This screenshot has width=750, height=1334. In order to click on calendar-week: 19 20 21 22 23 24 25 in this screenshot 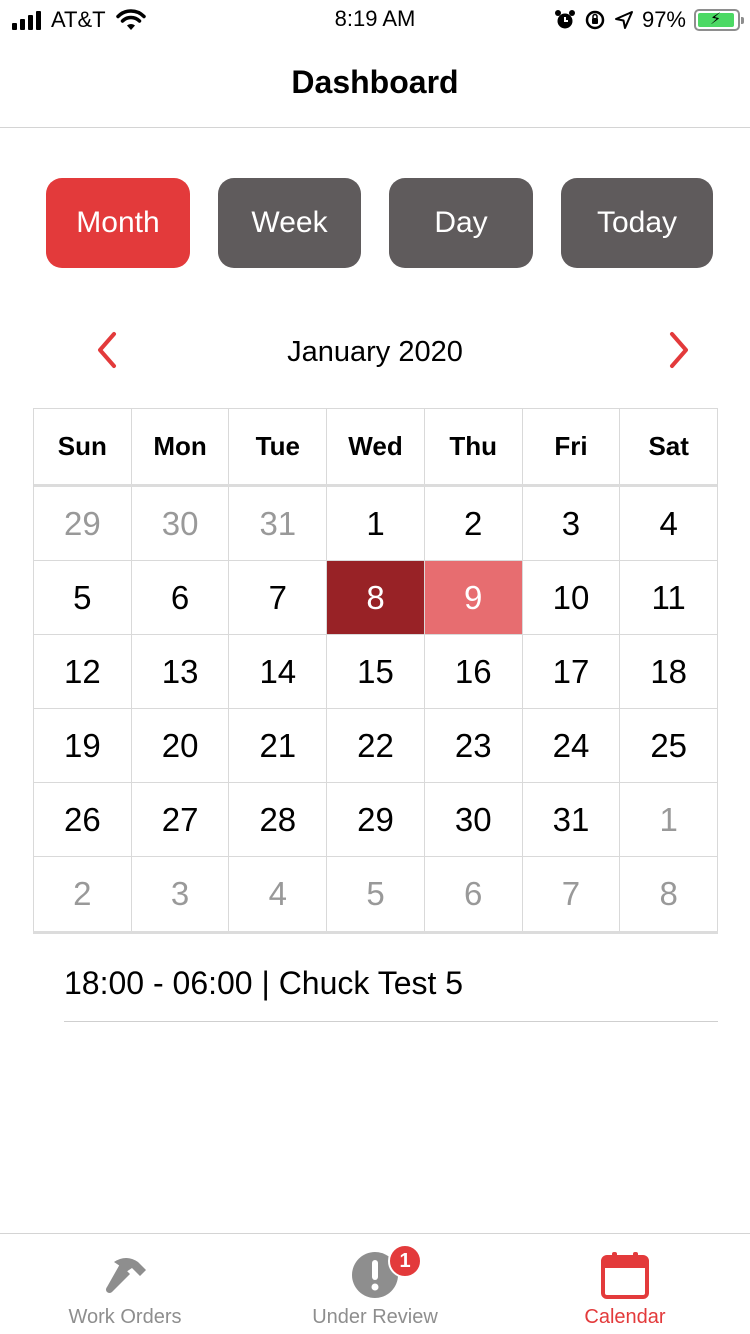, I will do `click(375, 746)`.